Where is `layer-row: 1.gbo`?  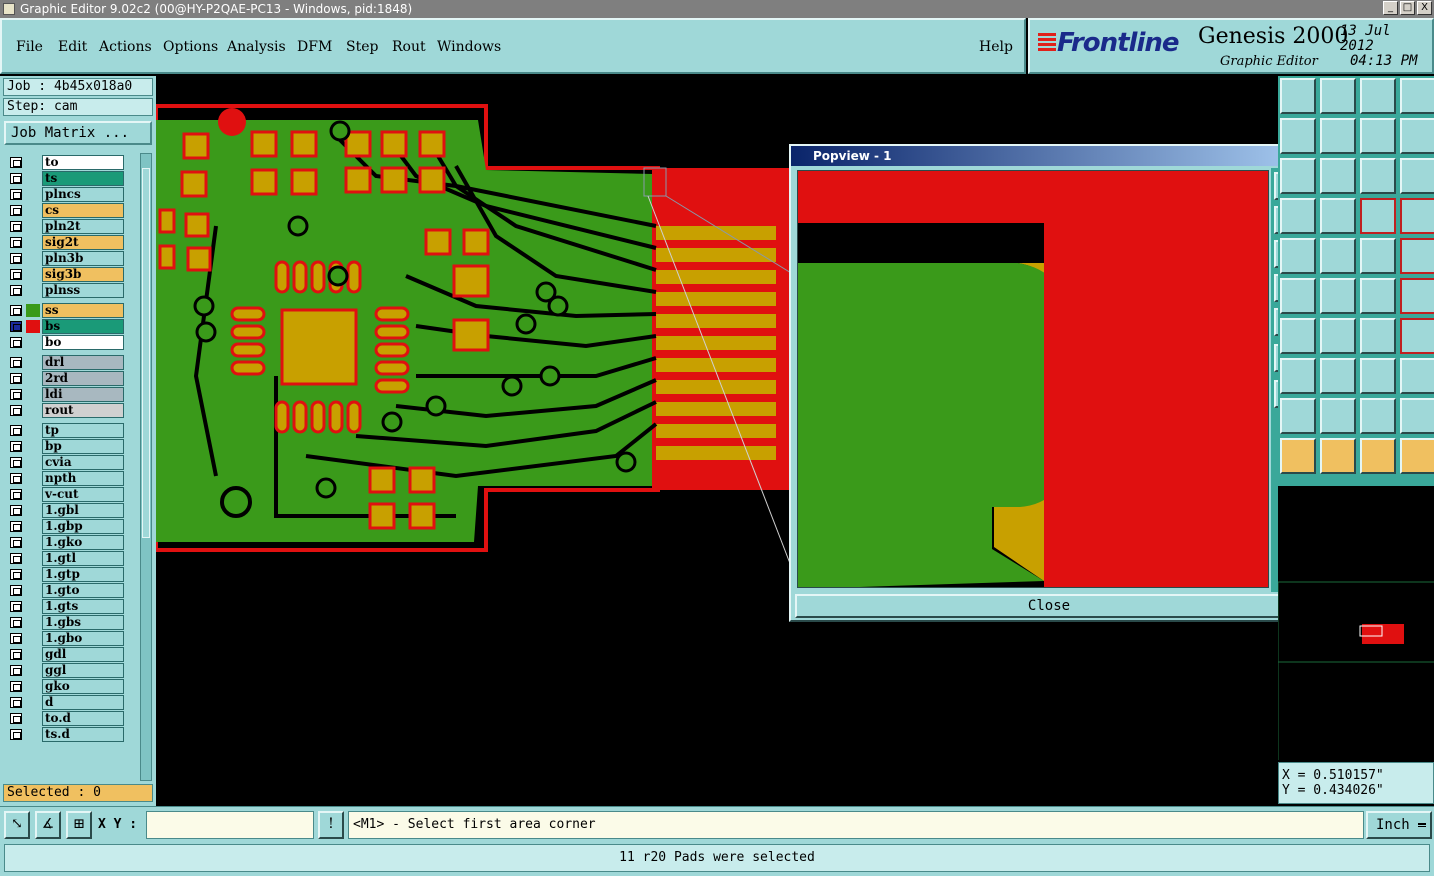 layer-row: 1.gbo is located at coordinates (66, 638).